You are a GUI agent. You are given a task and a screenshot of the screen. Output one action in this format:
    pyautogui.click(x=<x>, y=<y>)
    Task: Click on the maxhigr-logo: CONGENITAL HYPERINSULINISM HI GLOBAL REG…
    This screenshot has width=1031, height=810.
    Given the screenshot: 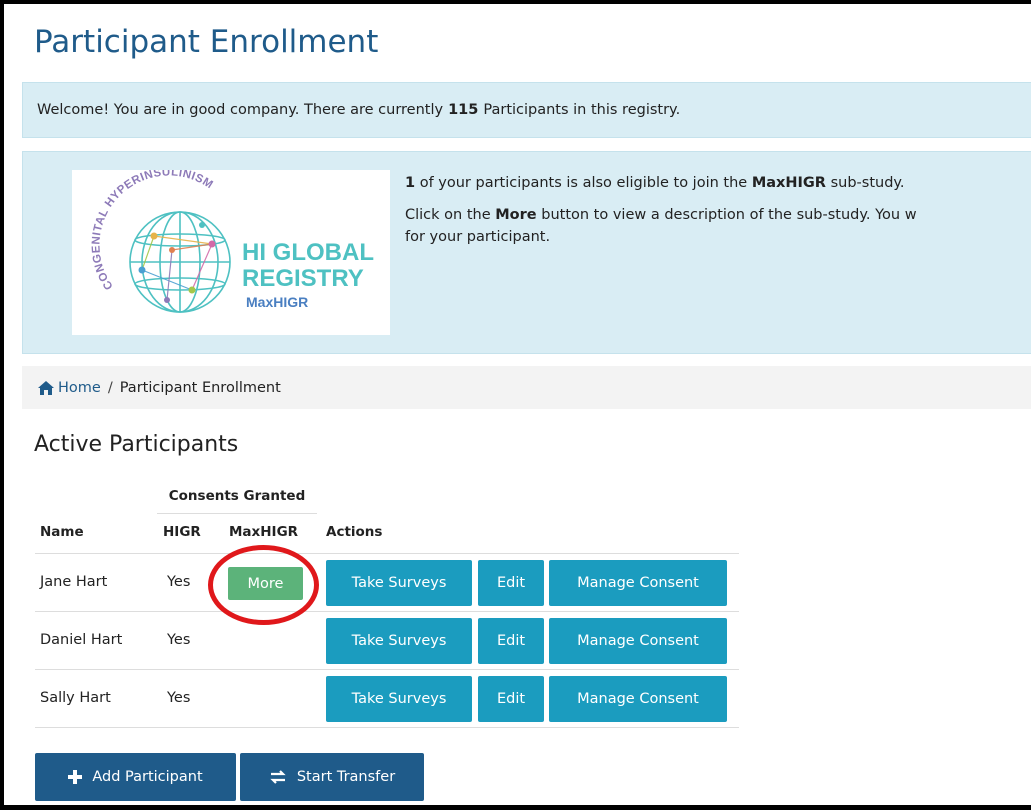 What is the action you would take?
    pyautogui.click(x=231, y=250)
    